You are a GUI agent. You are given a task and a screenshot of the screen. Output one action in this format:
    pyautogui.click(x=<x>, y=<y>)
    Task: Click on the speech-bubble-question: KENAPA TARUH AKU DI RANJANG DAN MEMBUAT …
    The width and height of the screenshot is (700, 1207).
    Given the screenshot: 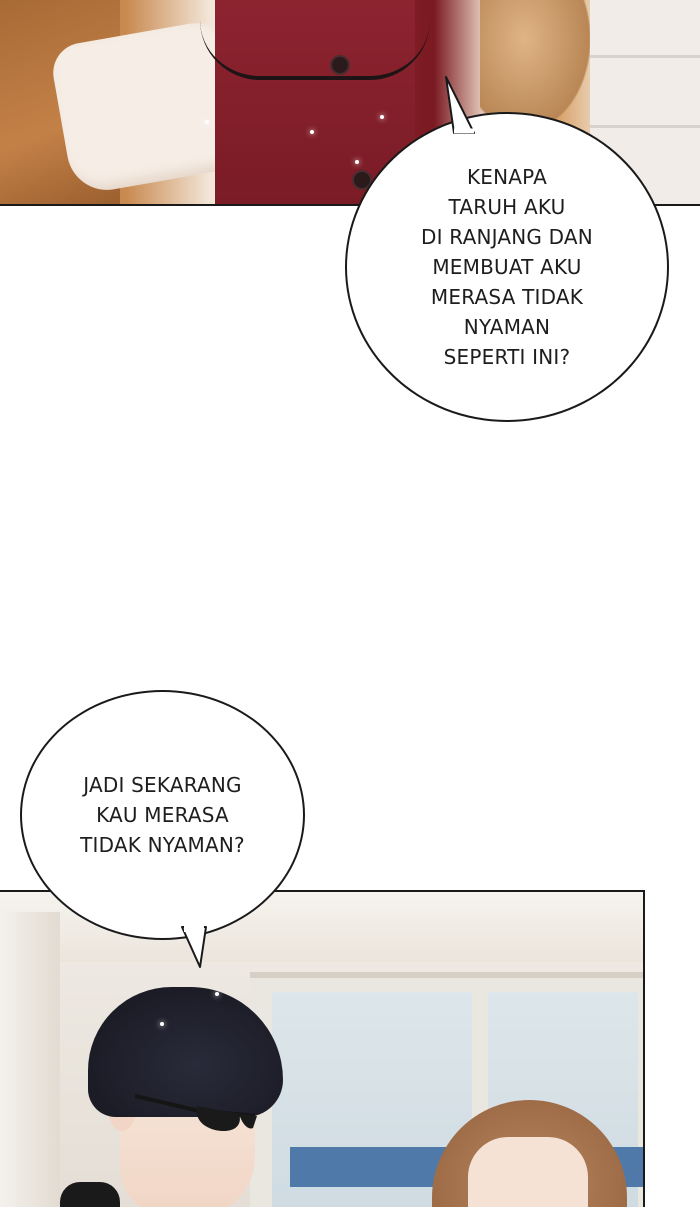 What is the action you would take?
    pyautogui.click(x=507, y=267)
    